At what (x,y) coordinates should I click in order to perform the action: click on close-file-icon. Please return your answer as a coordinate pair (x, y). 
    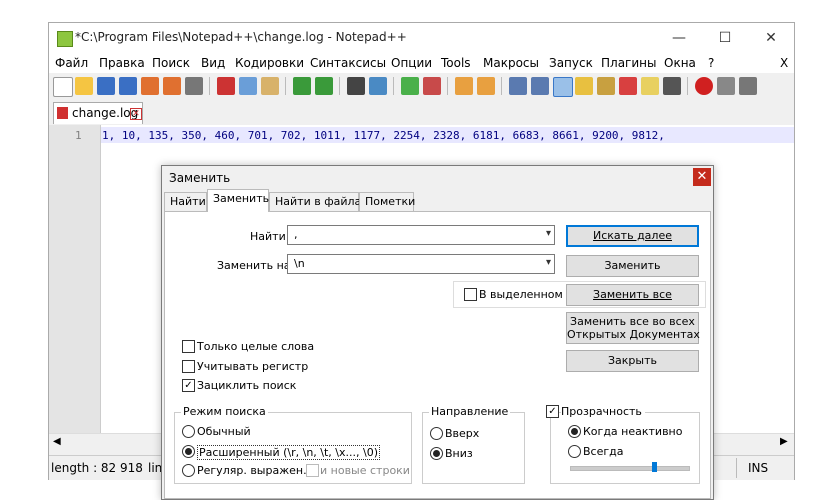
    Looking at the image, I should click on (150, 86).